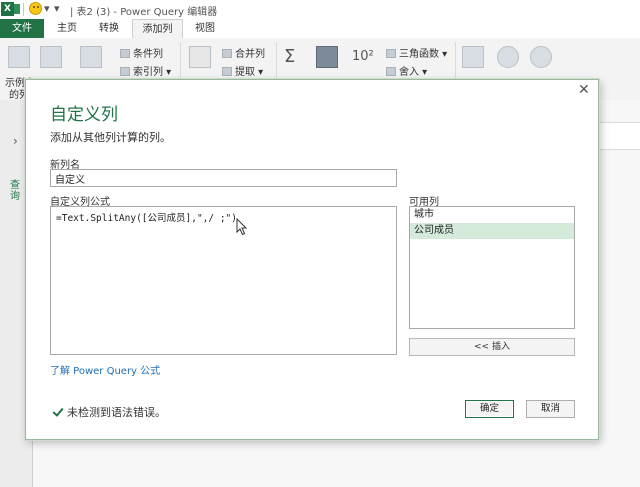 This screenshot has height=487, width=640. Describe the element at coordinates (492, 231) in the screenshot. I see `list-item: 公司成员` at that location.